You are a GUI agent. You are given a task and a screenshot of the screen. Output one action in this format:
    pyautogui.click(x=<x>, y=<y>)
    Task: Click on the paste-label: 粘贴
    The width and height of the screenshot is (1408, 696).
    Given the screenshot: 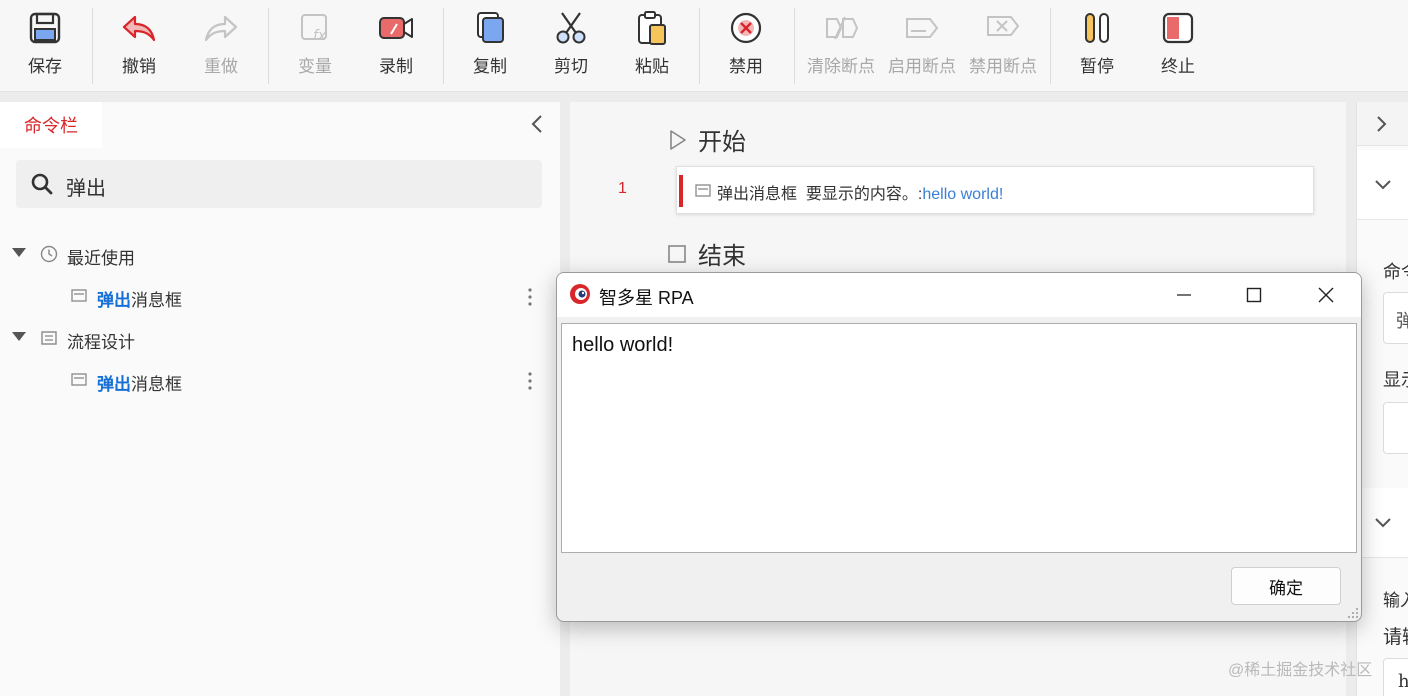 What is the action you would take?
    pyautogui.click(x=652, y=66)
    